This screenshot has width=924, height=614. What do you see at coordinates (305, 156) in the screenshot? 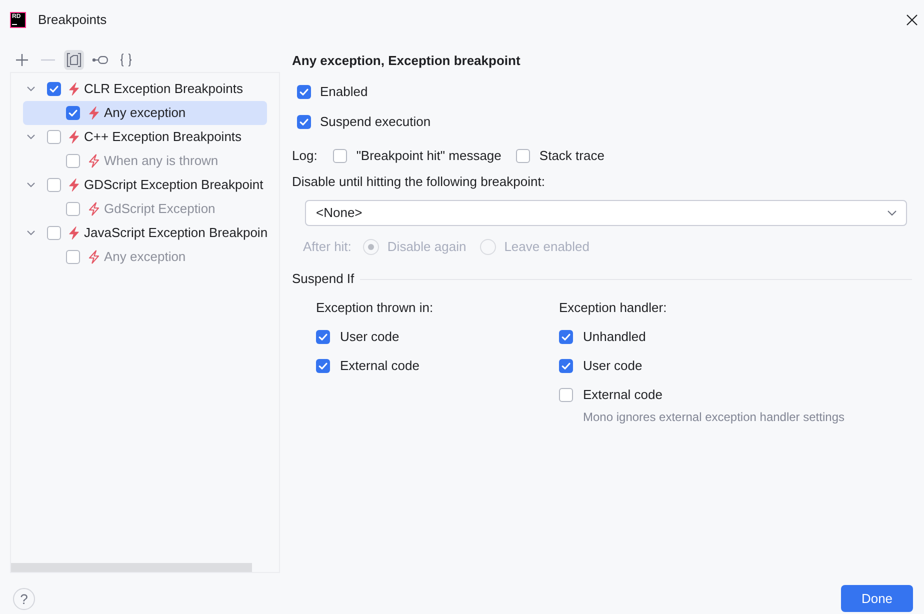
I see `log-label: Log:` at bounding box center [305, 156].